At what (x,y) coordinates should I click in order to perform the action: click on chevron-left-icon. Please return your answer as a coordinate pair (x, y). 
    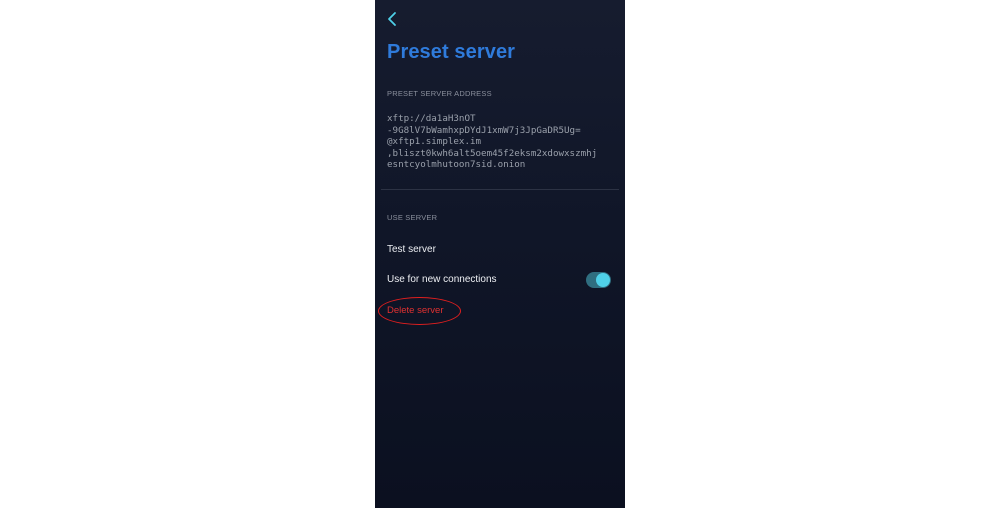
    Looking at the image, I should click on (392, 19).